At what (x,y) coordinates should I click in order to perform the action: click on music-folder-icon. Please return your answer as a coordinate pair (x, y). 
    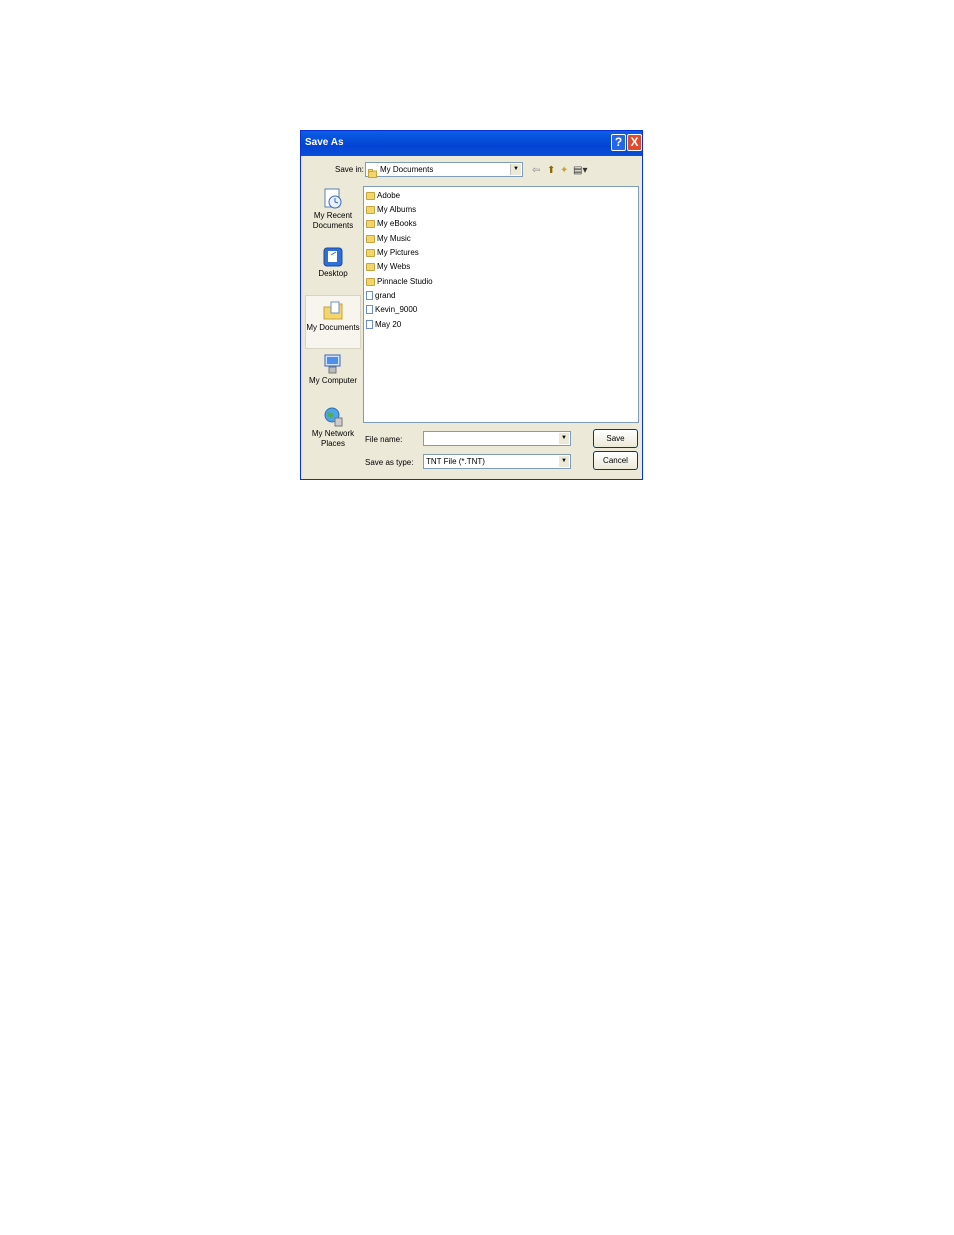
    Looking at the image, I should click on (370, 238).